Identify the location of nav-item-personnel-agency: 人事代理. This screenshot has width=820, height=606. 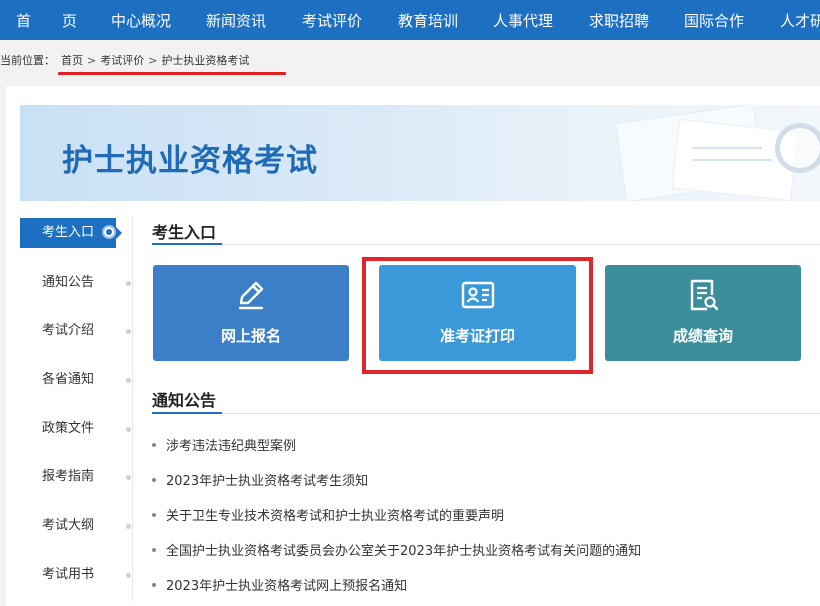
(523, 20).